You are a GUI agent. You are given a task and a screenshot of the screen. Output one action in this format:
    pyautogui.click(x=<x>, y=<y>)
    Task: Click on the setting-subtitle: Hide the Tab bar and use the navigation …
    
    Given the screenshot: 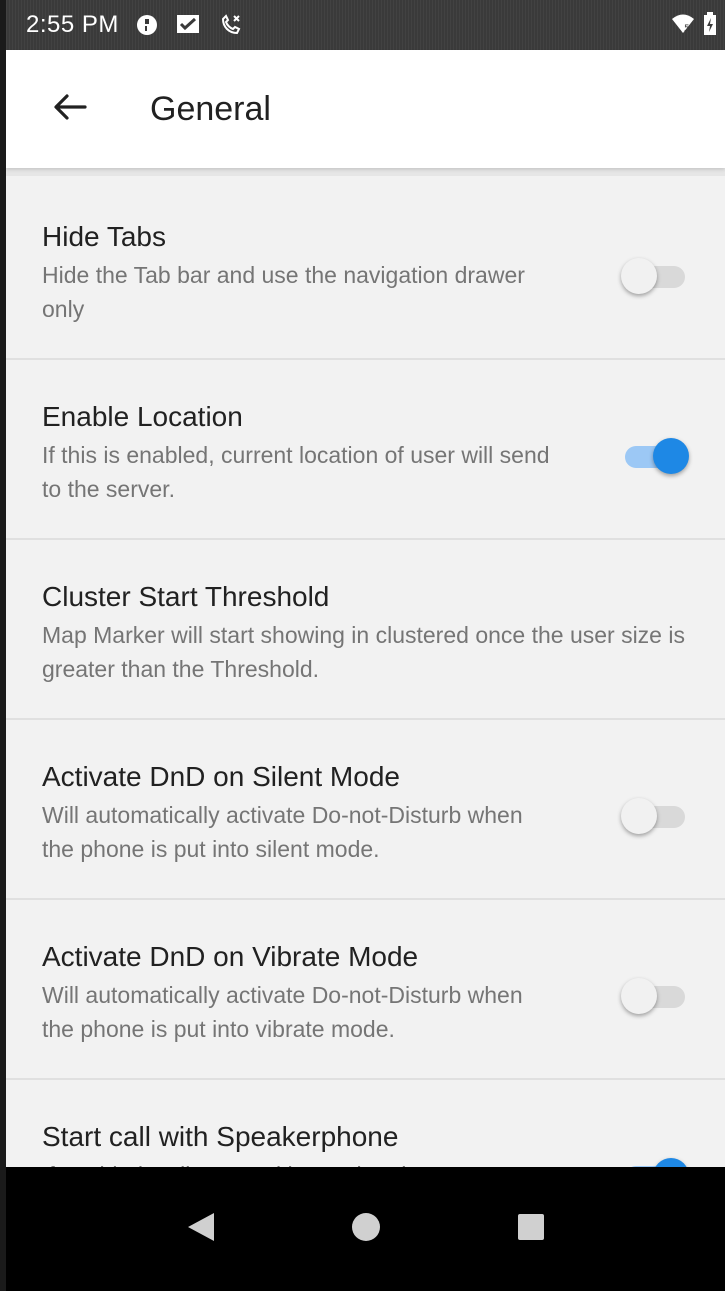 What is the action you would take?
    pyautogui.click(x=283, y=292)
    